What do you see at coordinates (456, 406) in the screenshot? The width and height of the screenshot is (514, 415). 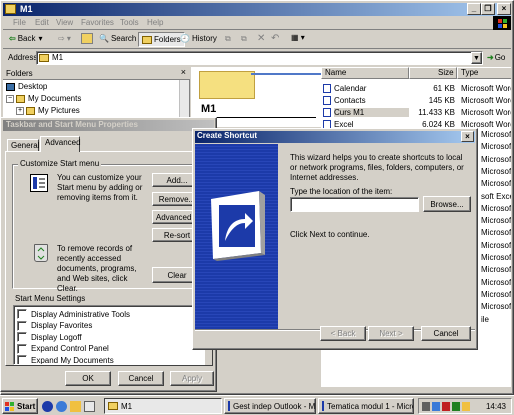 I see `tray-app-icon` at bounding box center [456, 406].